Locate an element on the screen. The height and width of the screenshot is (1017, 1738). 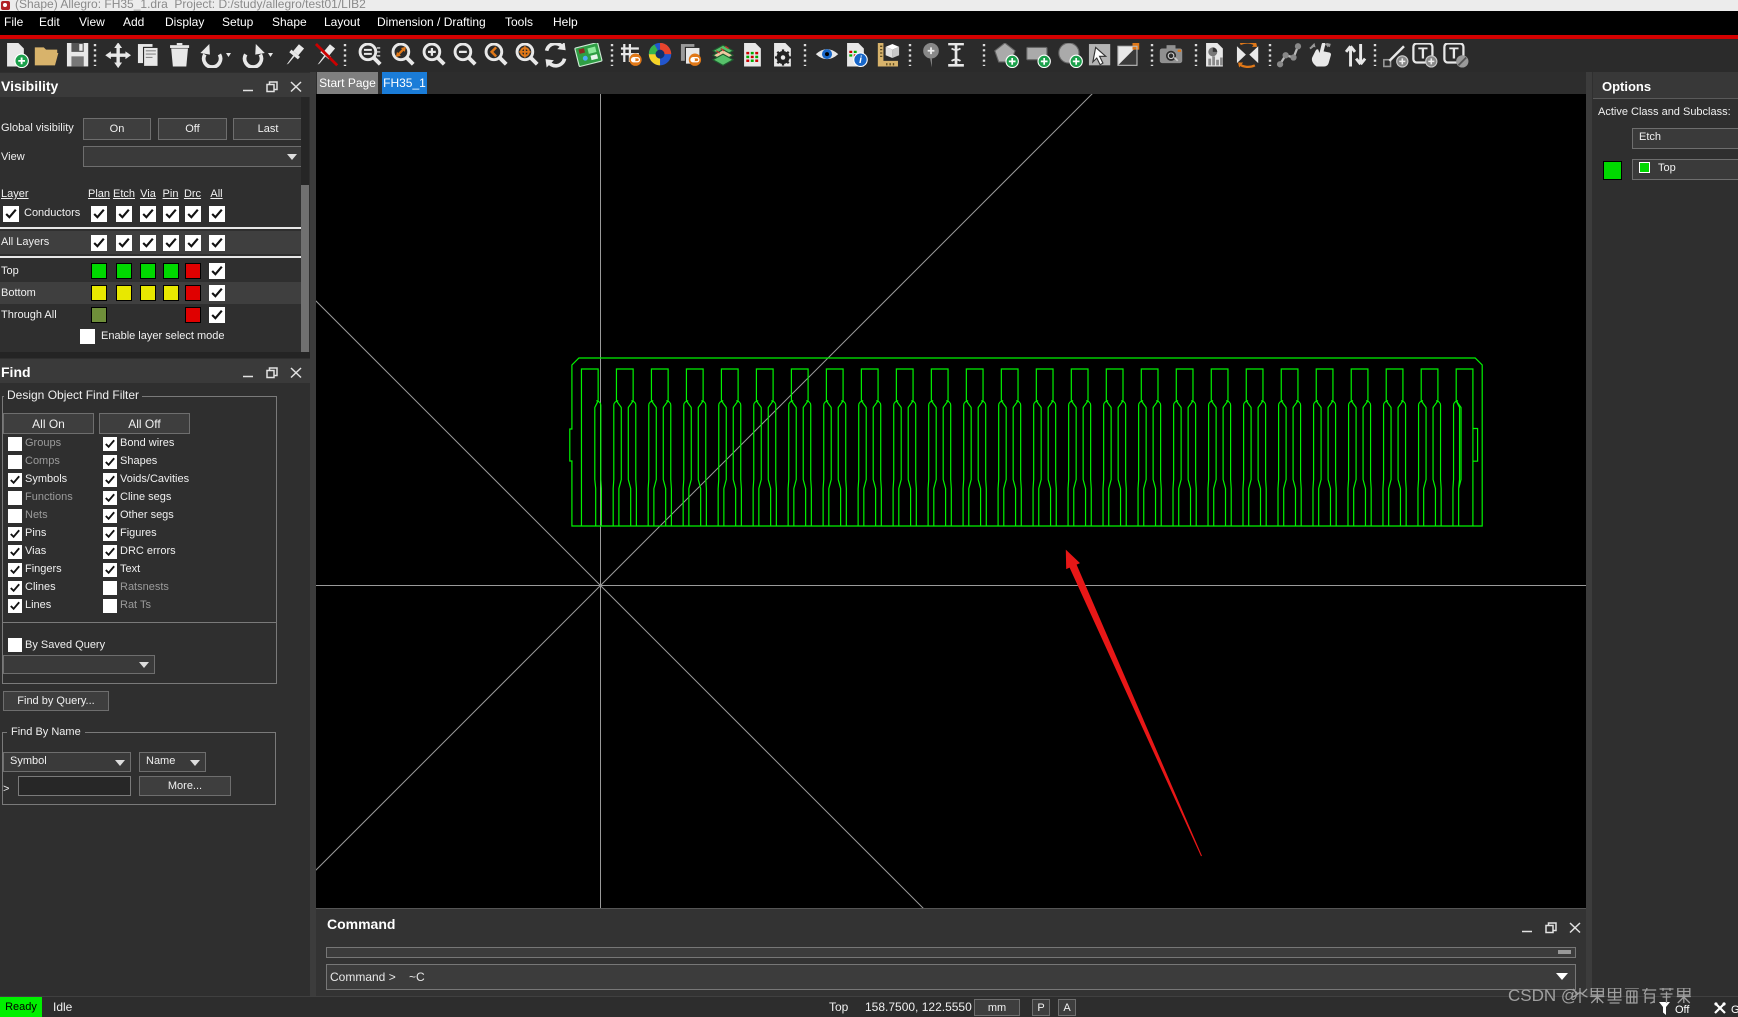
svg-text: G is located at coordinates (1734, 1010).